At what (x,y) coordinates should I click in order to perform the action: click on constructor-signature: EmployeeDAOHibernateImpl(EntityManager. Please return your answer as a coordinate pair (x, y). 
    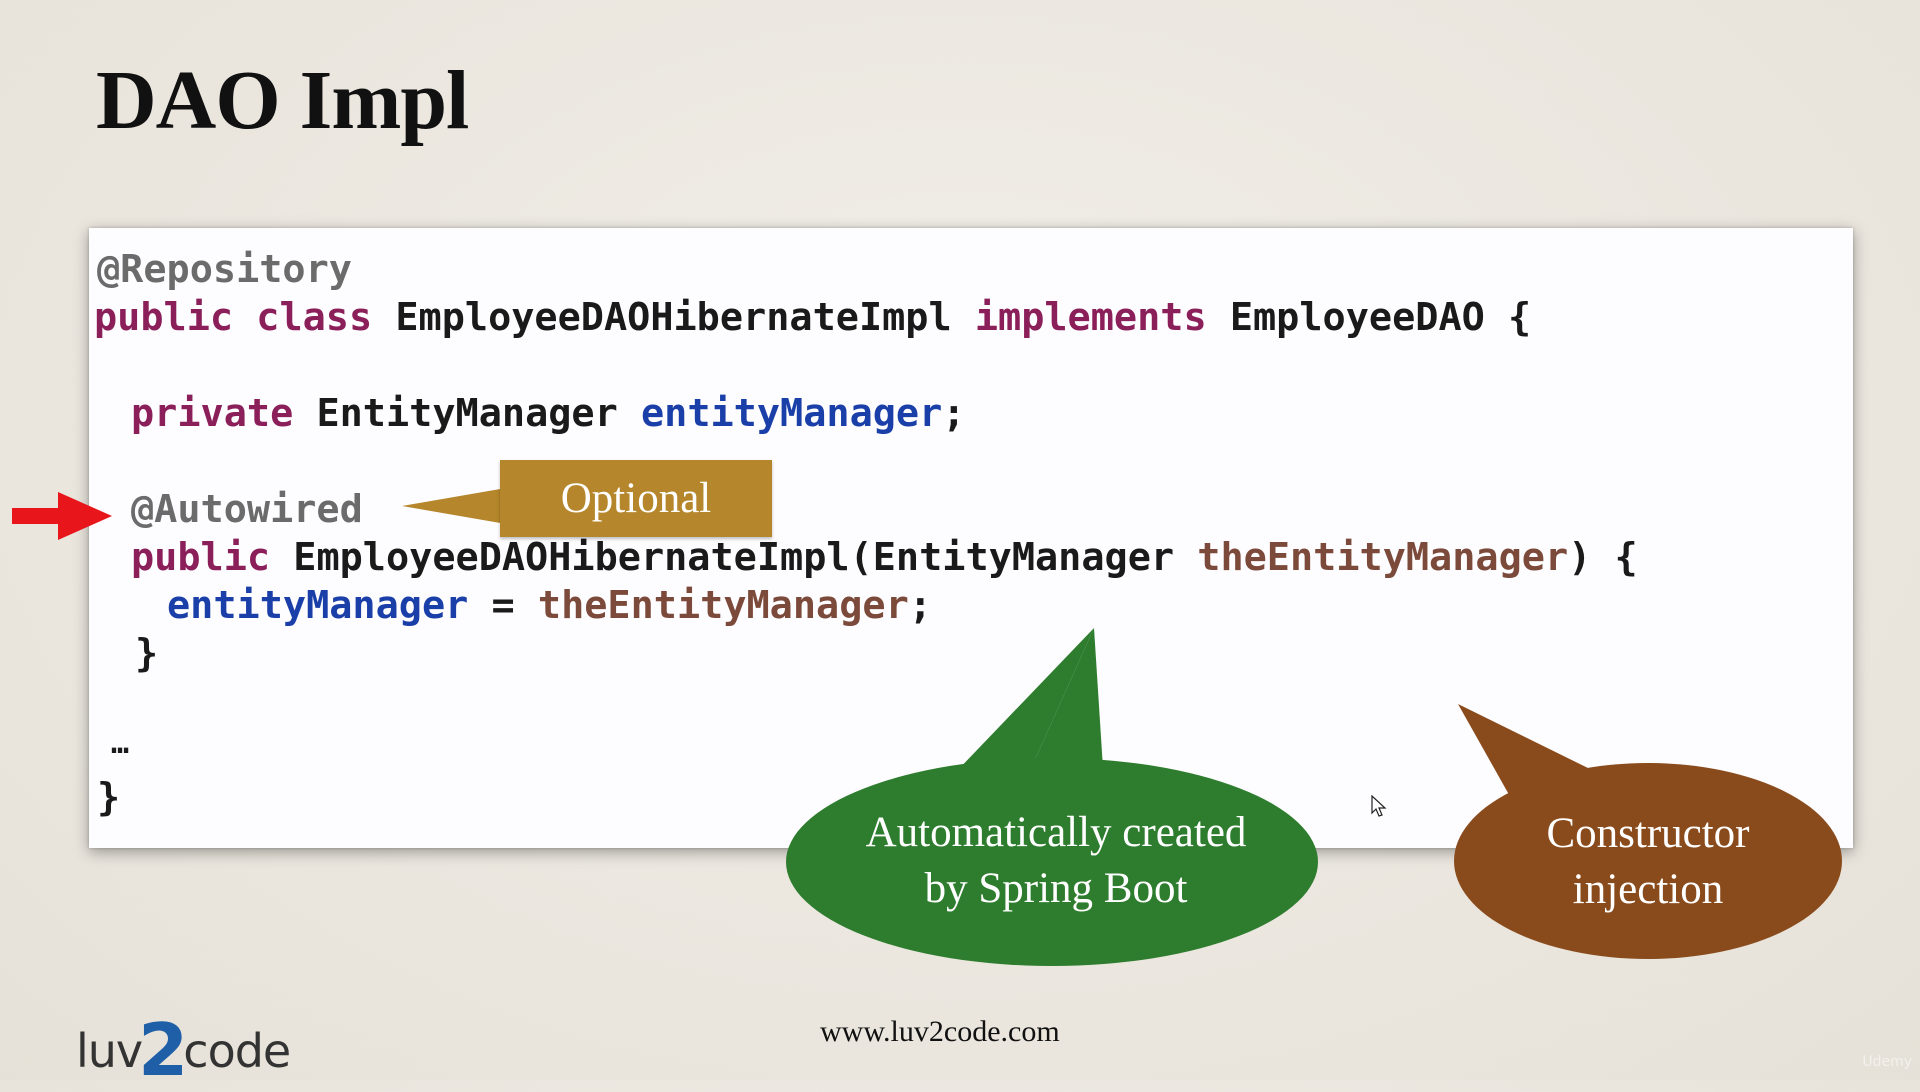
    Looking at the image, I should click on (734, 557).